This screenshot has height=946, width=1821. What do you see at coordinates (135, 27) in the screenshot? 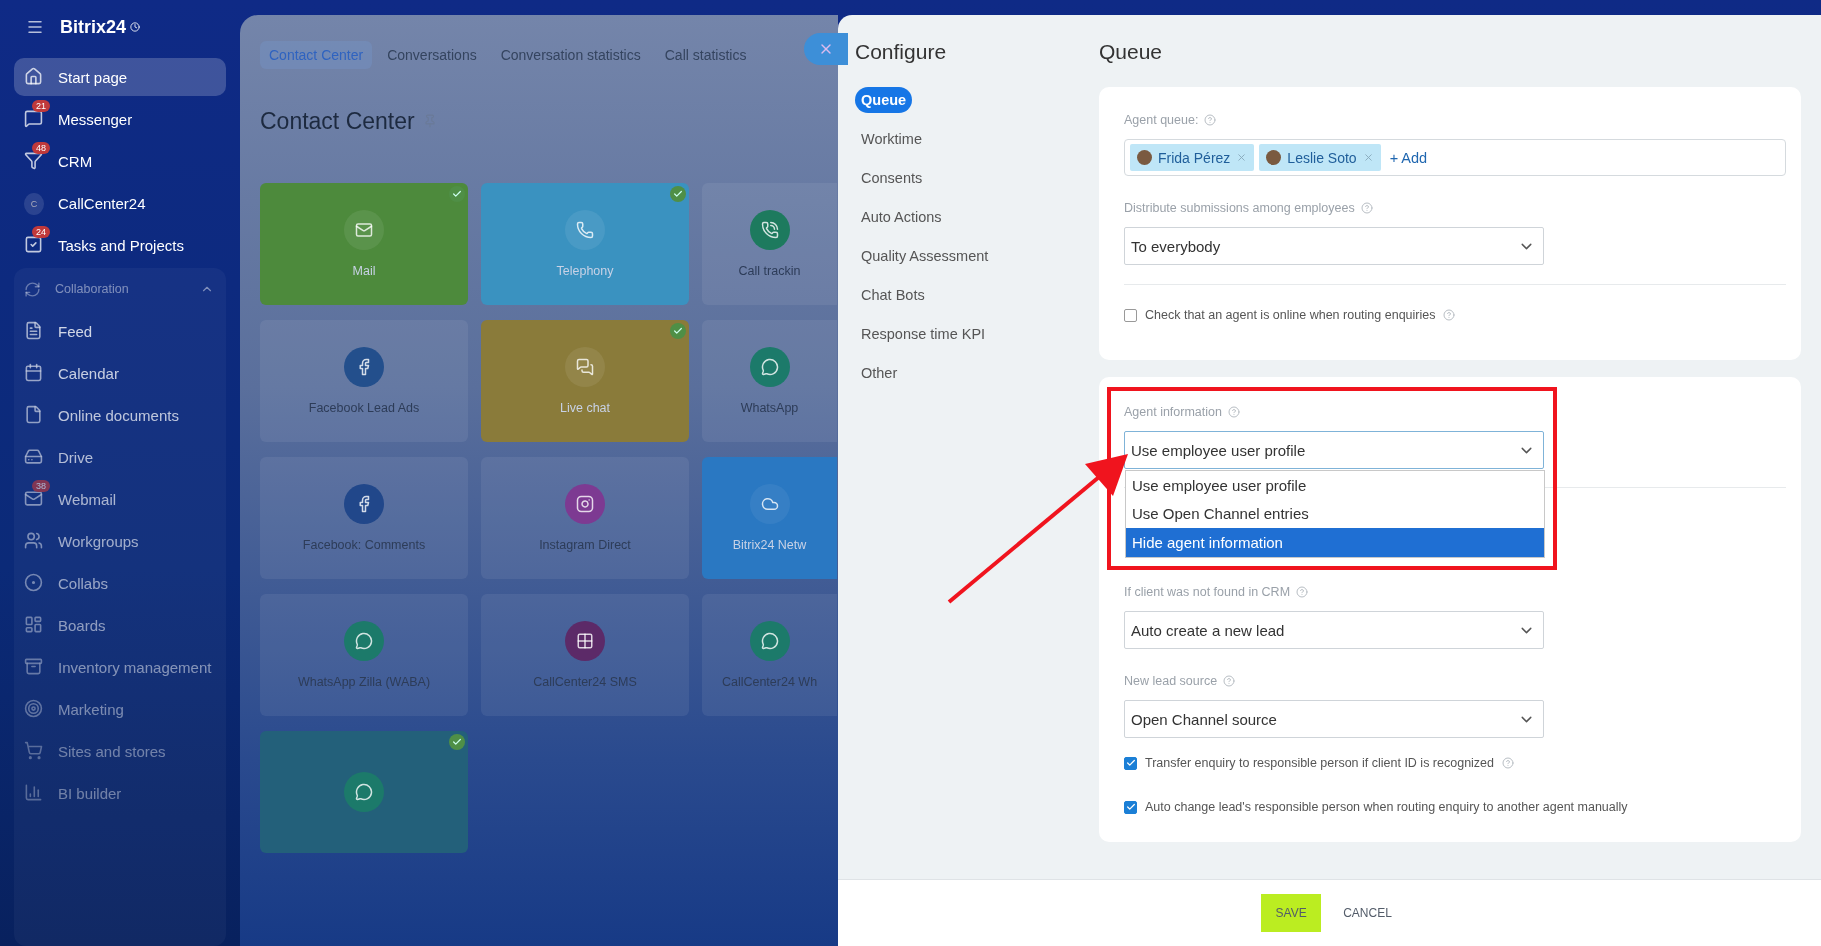
I see `clock-icon` at bounding box center [135, 27].